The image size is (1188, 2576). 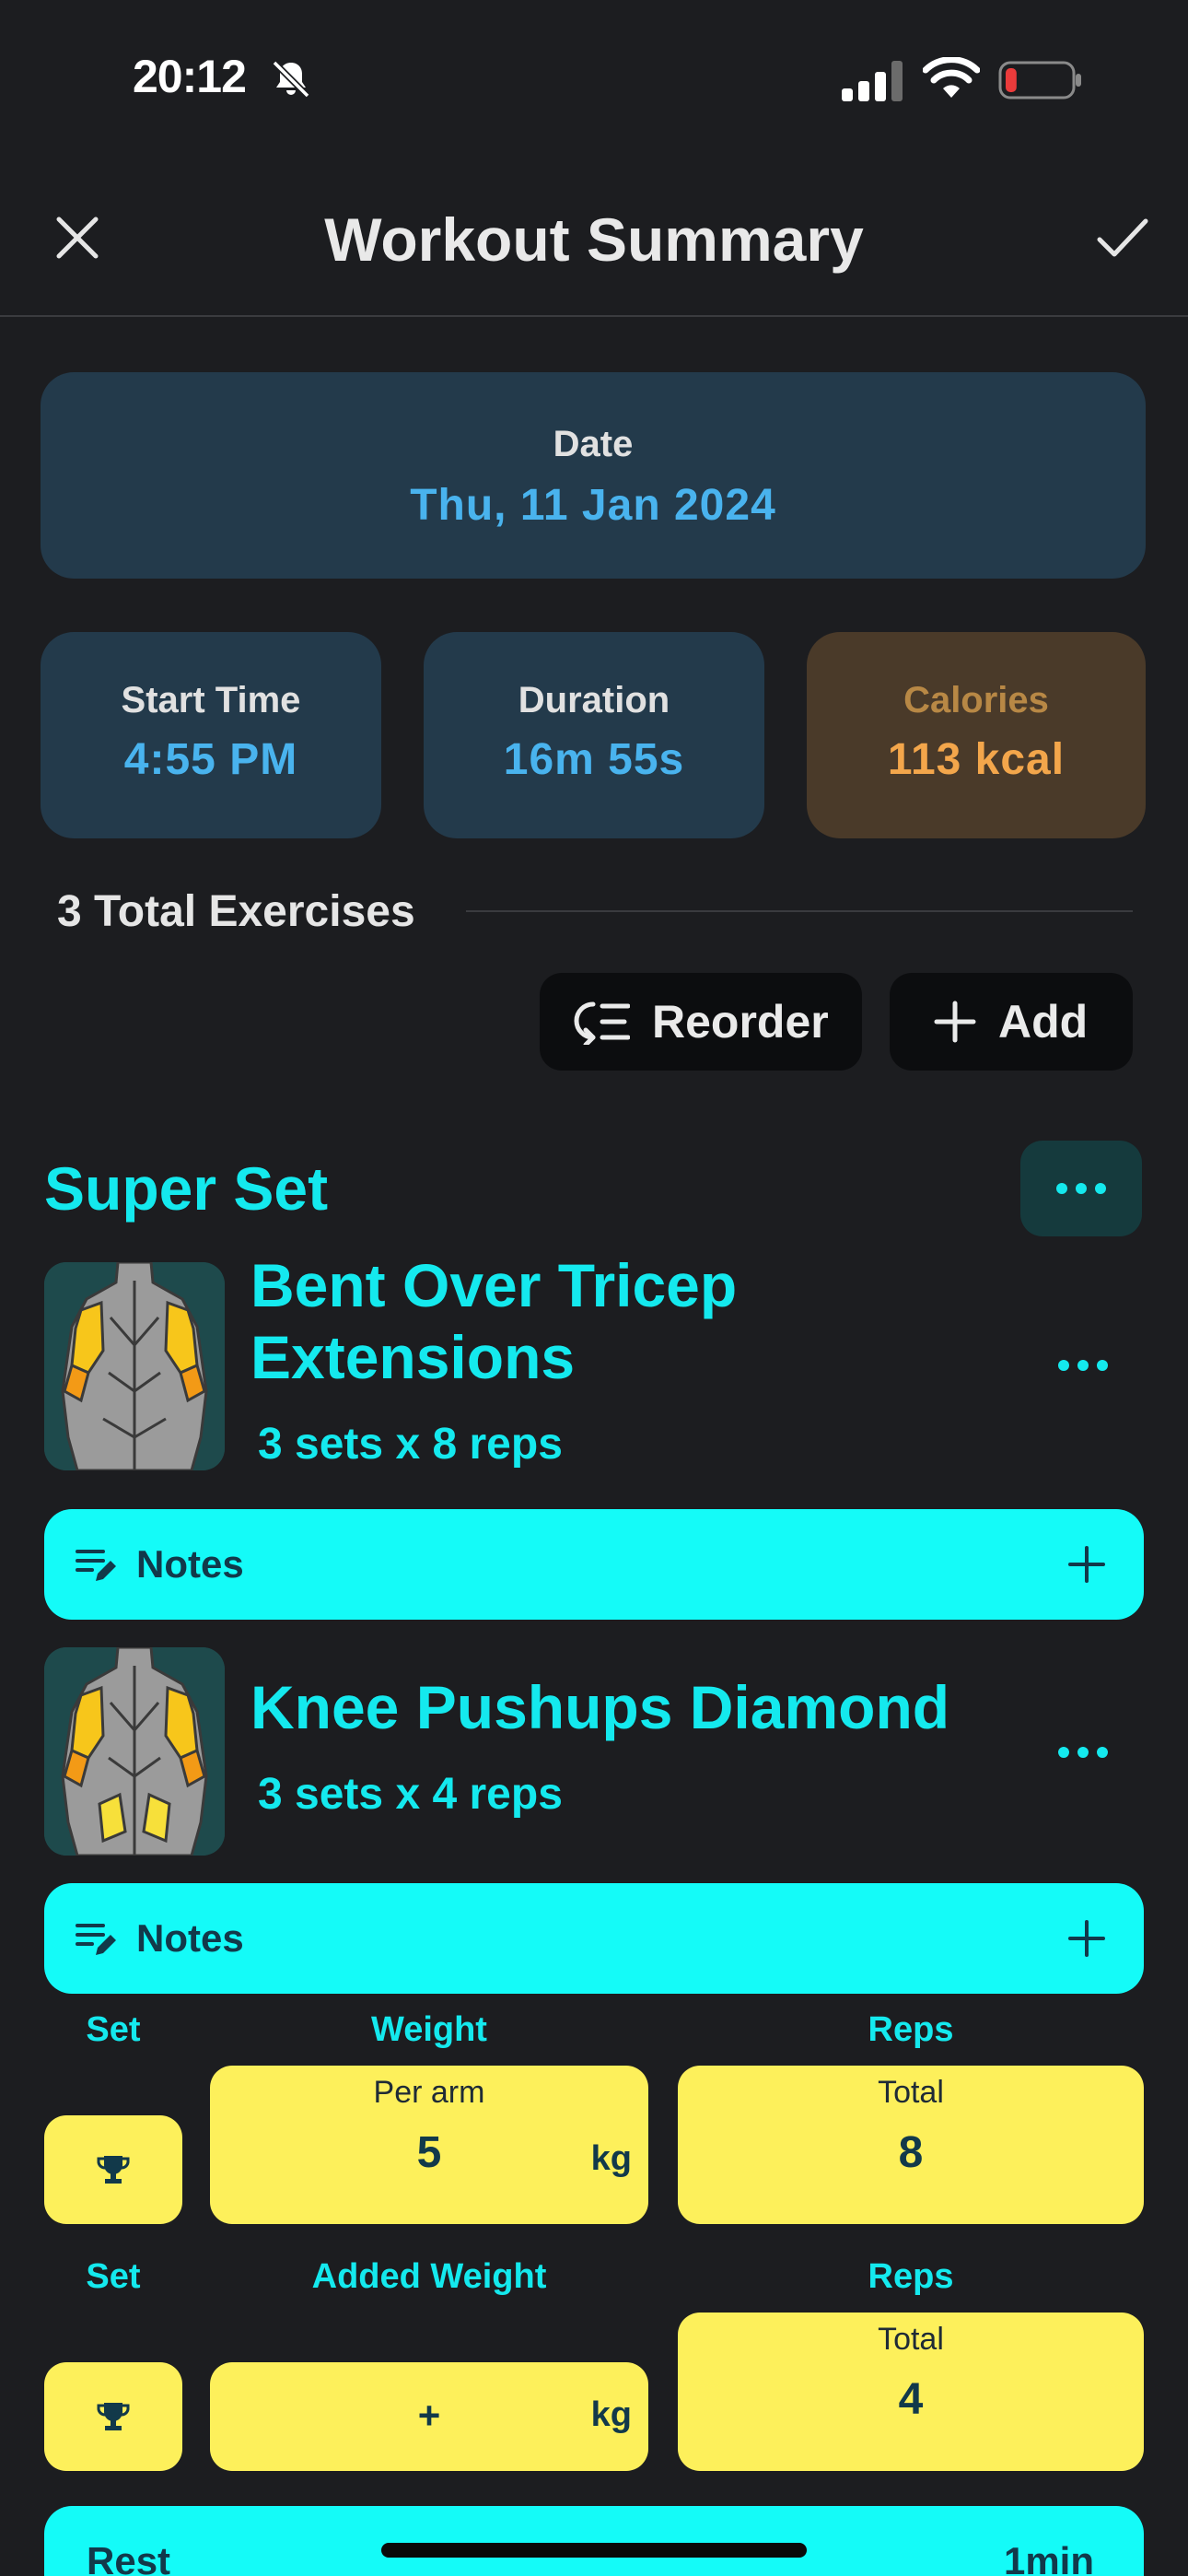 I want to click on add-label: Add, so click(x=1043, y=1022).